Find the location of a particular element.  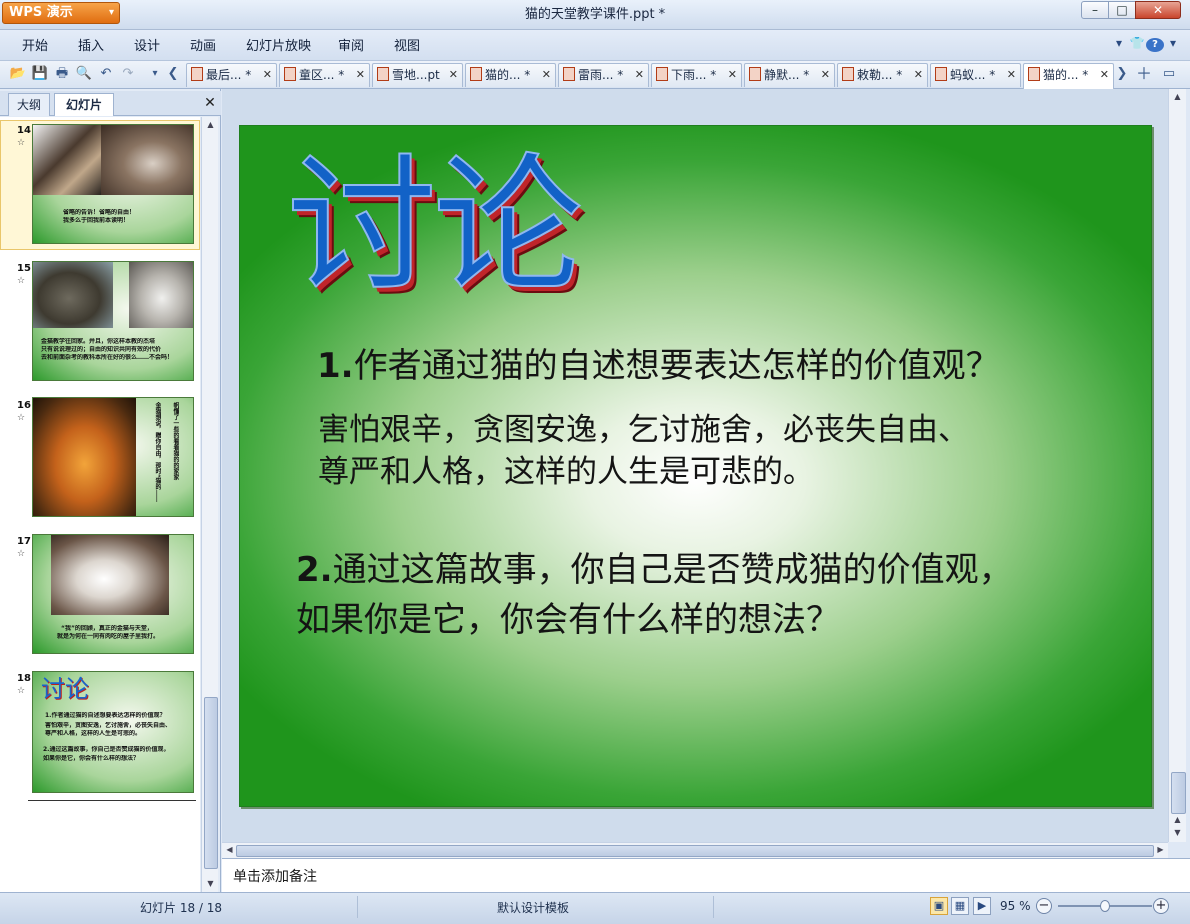

zoom-slider-knob is located at coordinates (1105, 906).